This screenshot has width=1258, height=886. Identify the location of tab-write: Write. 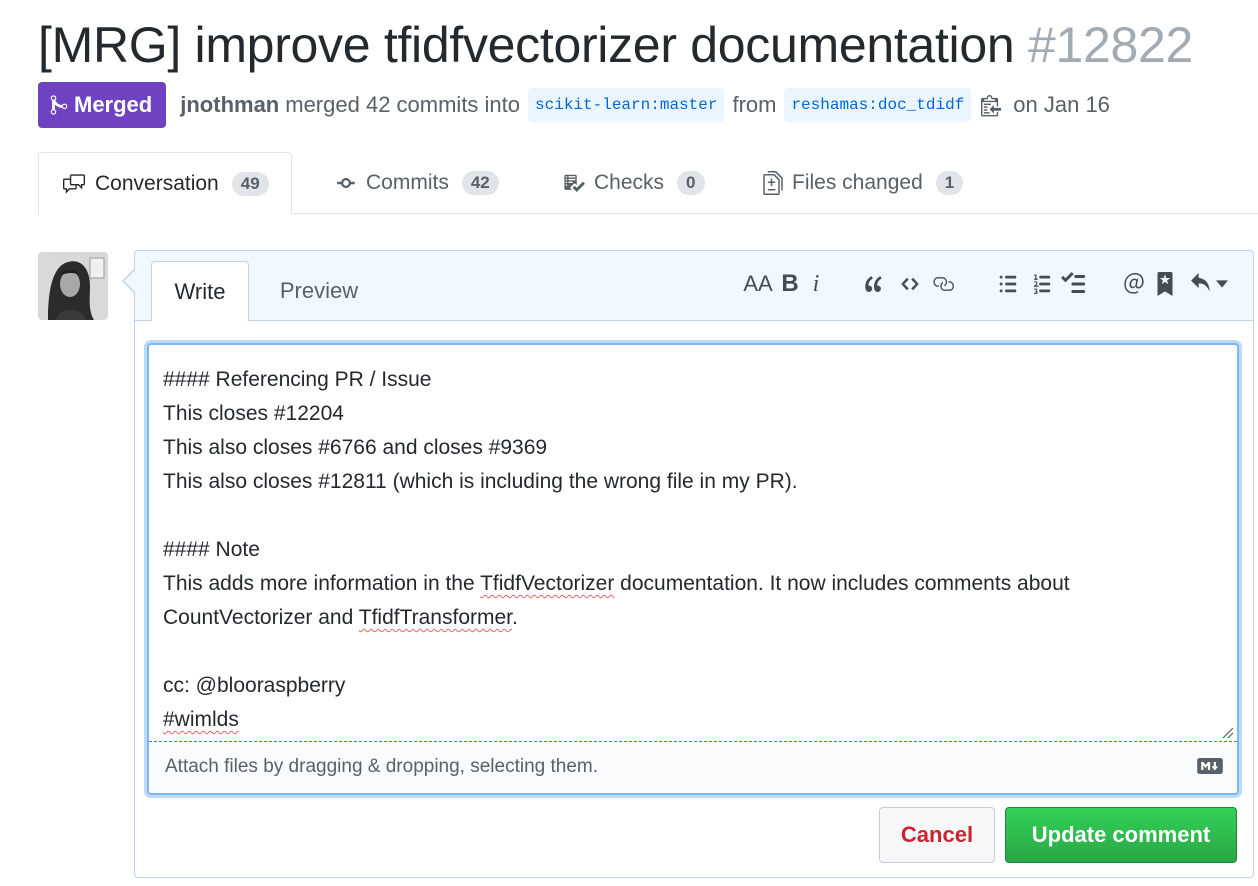
(200, 291).